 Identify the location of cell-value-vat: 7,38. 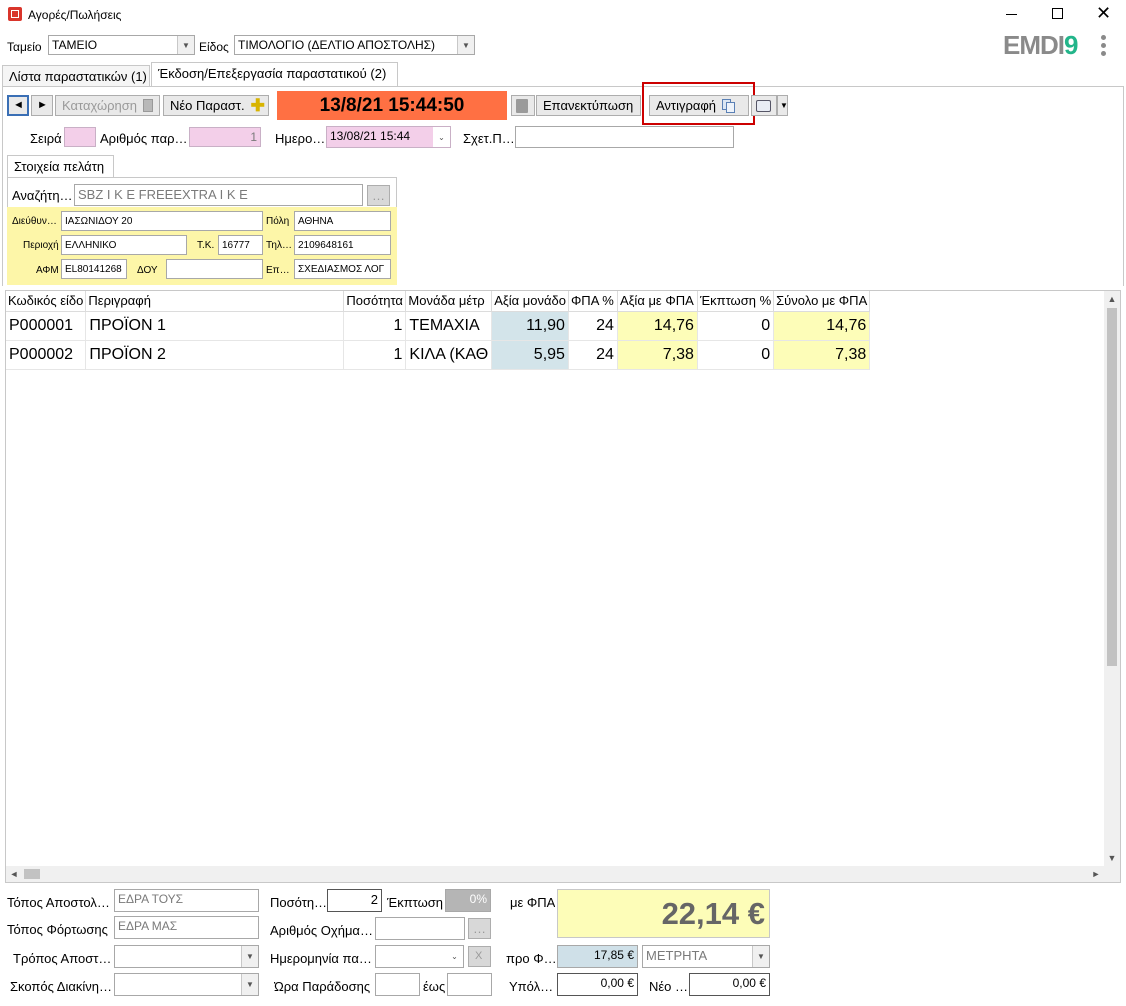
(657, 355).